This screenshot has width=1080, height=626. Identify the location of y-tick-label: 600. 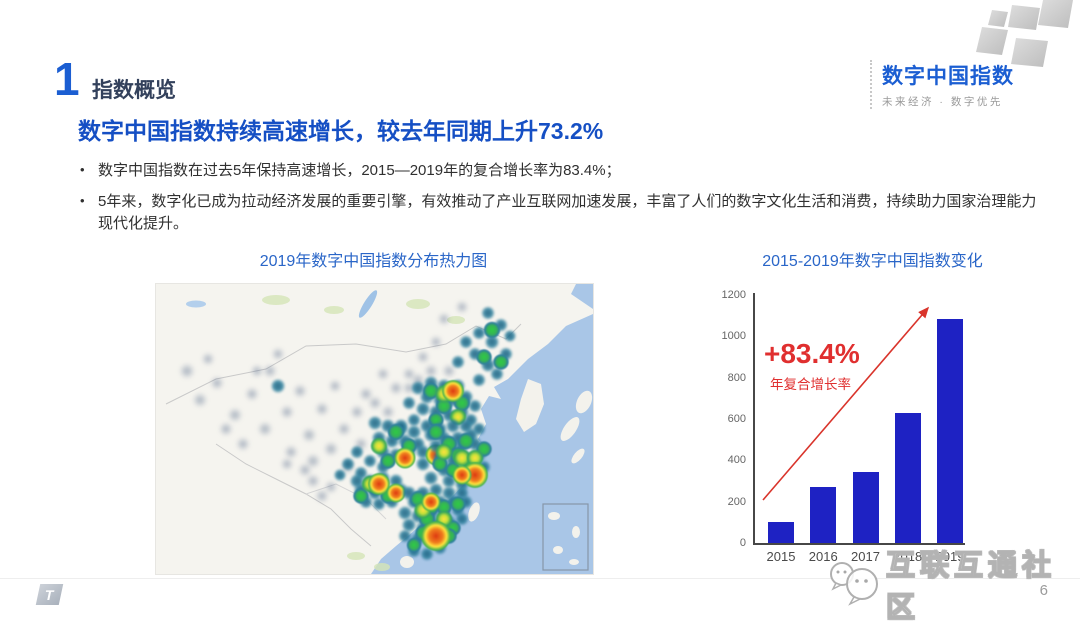
(736, 419).